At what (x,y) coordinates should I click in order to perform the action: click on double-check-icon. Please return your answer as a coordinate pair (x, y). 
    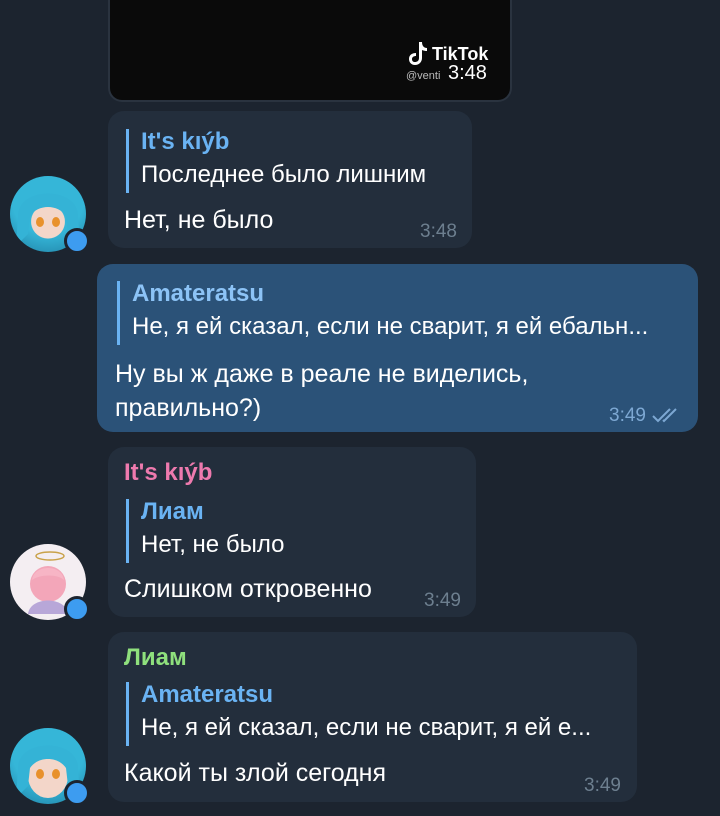
    Looking at the image, I should click on (668, 415).